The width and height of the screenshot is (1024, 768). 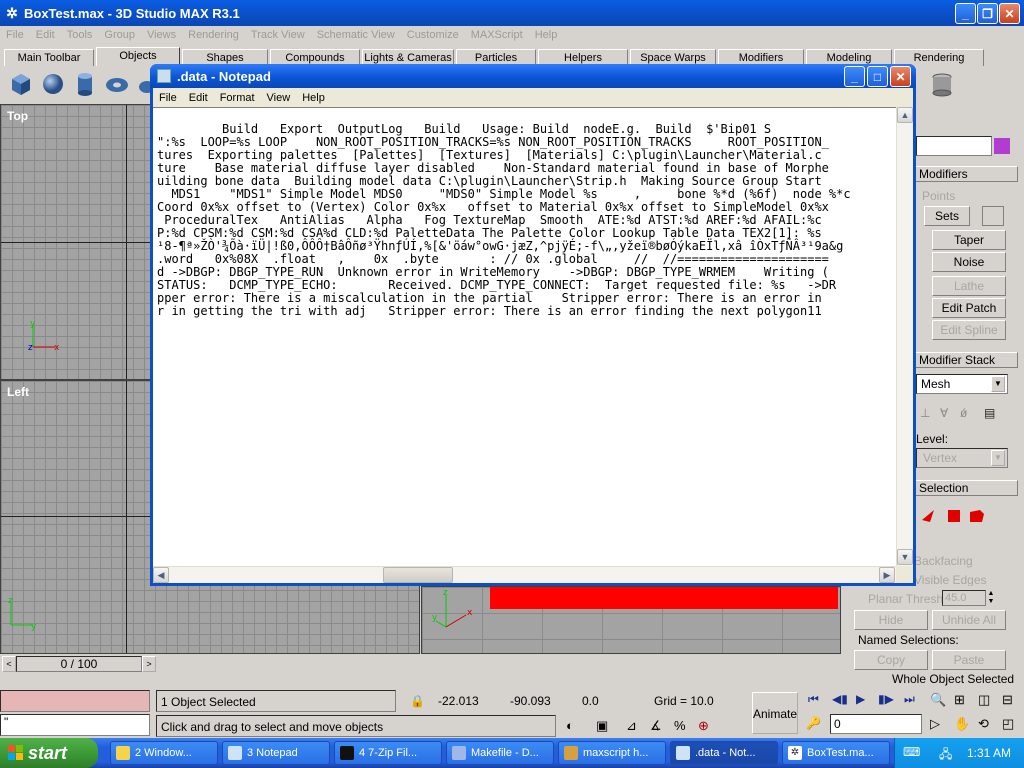 What do you see at coordinates (775, 713) in the screenshot?
I see `animate-button: Animate` at bounding box center [775, 713].